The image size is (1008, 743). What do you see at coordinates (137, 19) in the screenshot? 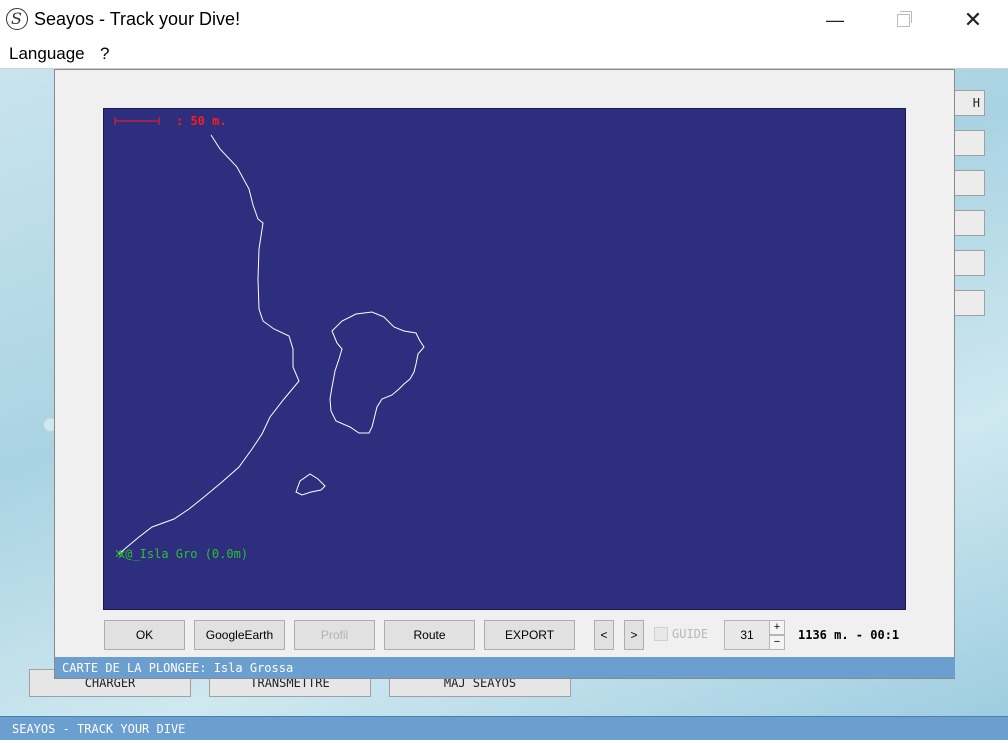
I see `window-title: Seayos - Track your Dive!` at bounding box center [137, 19].